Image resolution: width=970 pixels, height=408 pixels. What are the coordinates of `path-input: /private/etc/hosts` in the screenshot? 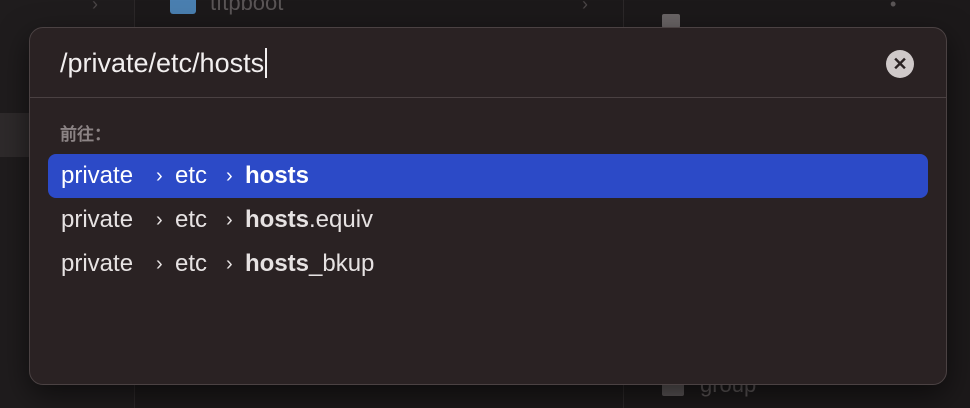 It's located at (164, 63).